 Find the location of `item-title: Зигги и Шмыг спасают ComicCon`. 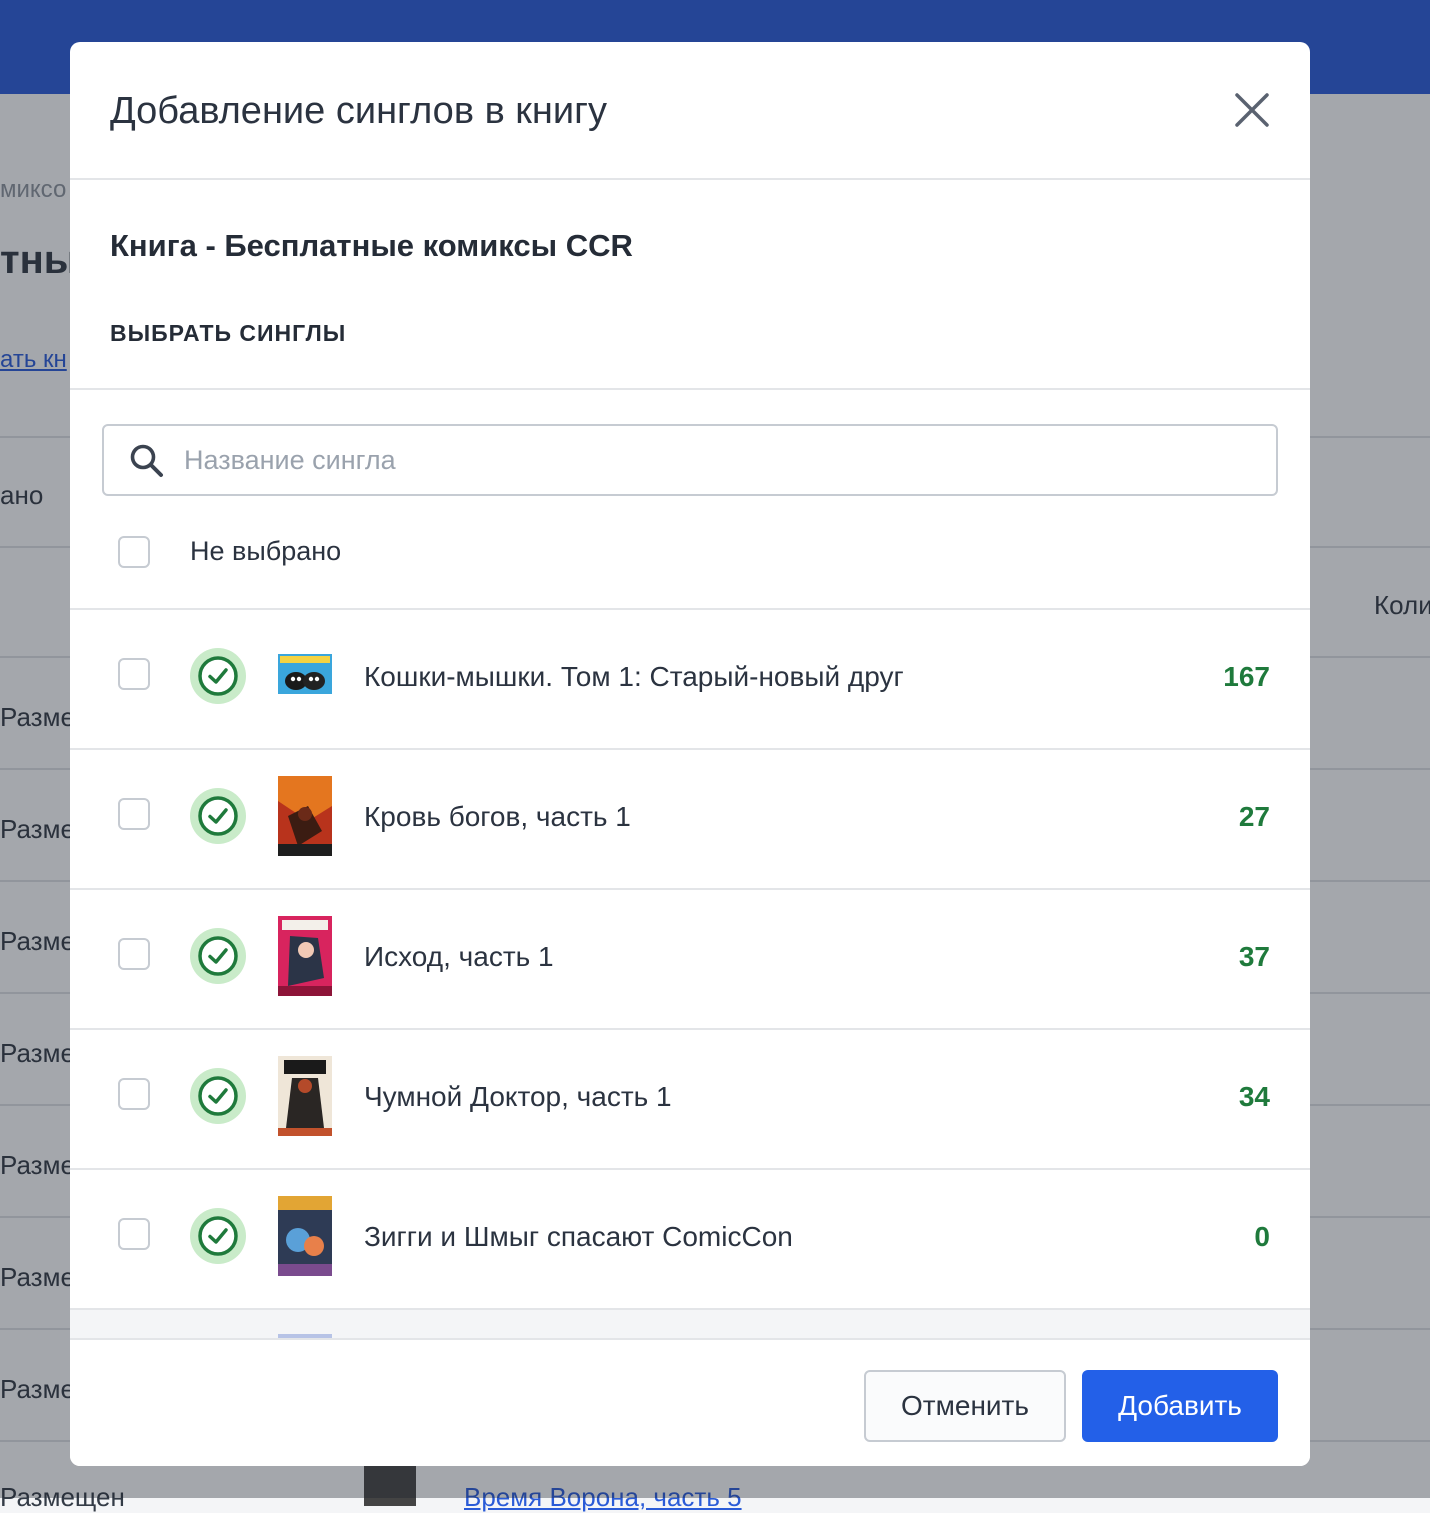

item-title: Зигги и Шмыг спасают ComicCon is located at coordinates (578, 1236).